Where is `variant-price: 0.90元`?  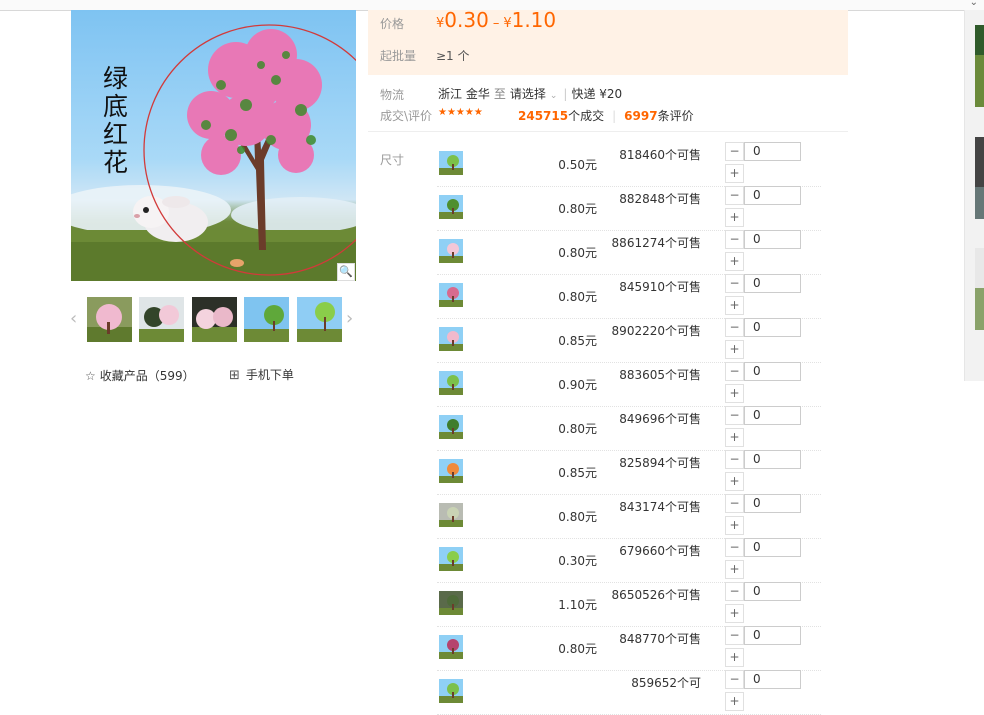 variant-price: 0.90元 is located at coordinates (577, 385).